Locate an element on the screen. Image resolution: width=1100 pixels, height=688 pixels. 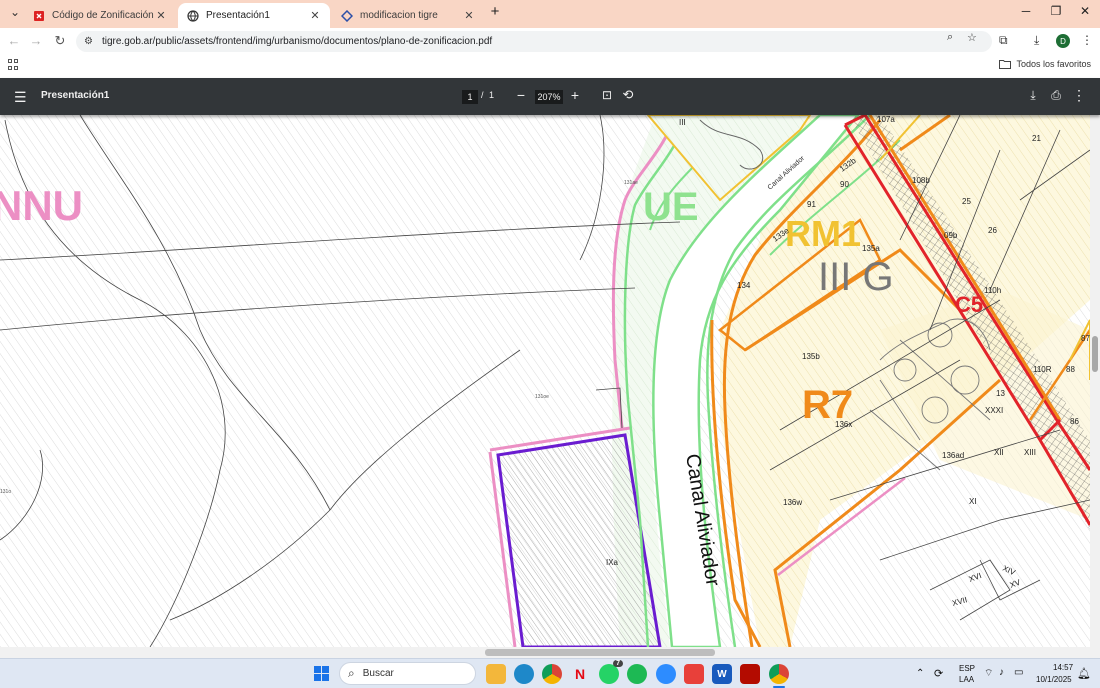
parcel-label: 131ae is located at coordinates (631, 183).